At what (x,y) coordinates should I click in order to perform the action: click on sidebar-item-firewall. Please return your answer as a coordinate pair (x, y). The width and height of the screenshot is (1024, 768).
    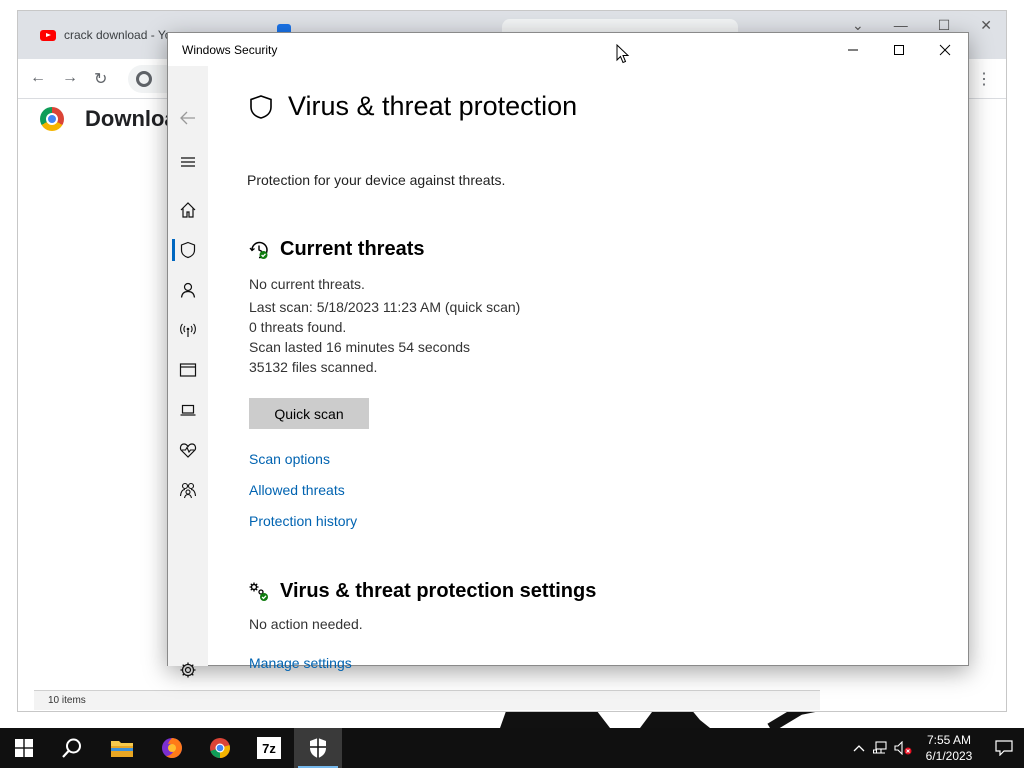
    Looking at the image, I should click on (188, 330).